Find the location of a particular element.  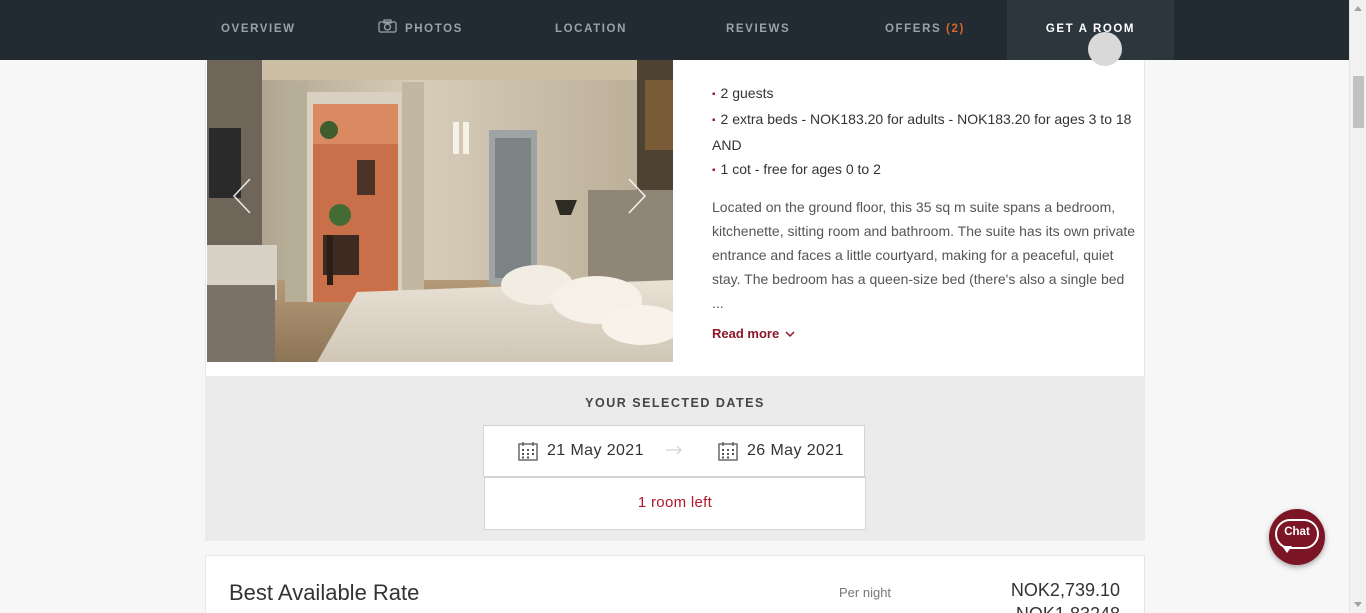

check-out-date-label: 26 May 2021 is located at coordinates (795, 450).